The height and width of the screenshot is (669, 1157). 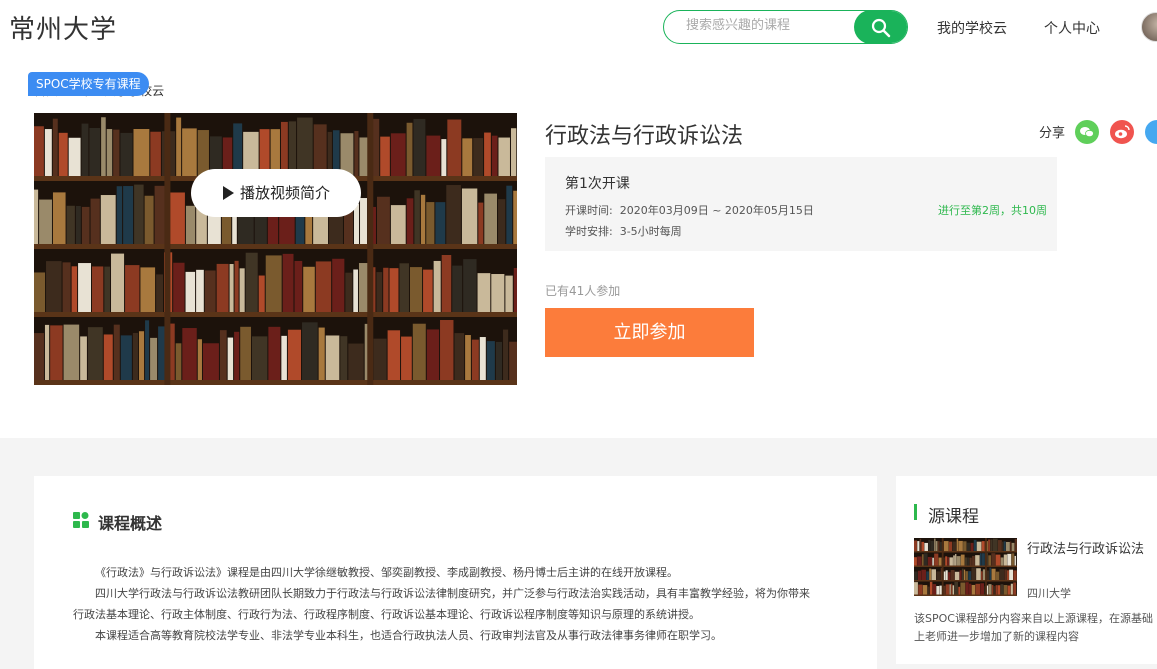 What do you see at coordinates (88, 84) in the screenshot?
I see `spoc-badge: SPOC学校专有课程` at bounding box center [88, 84].